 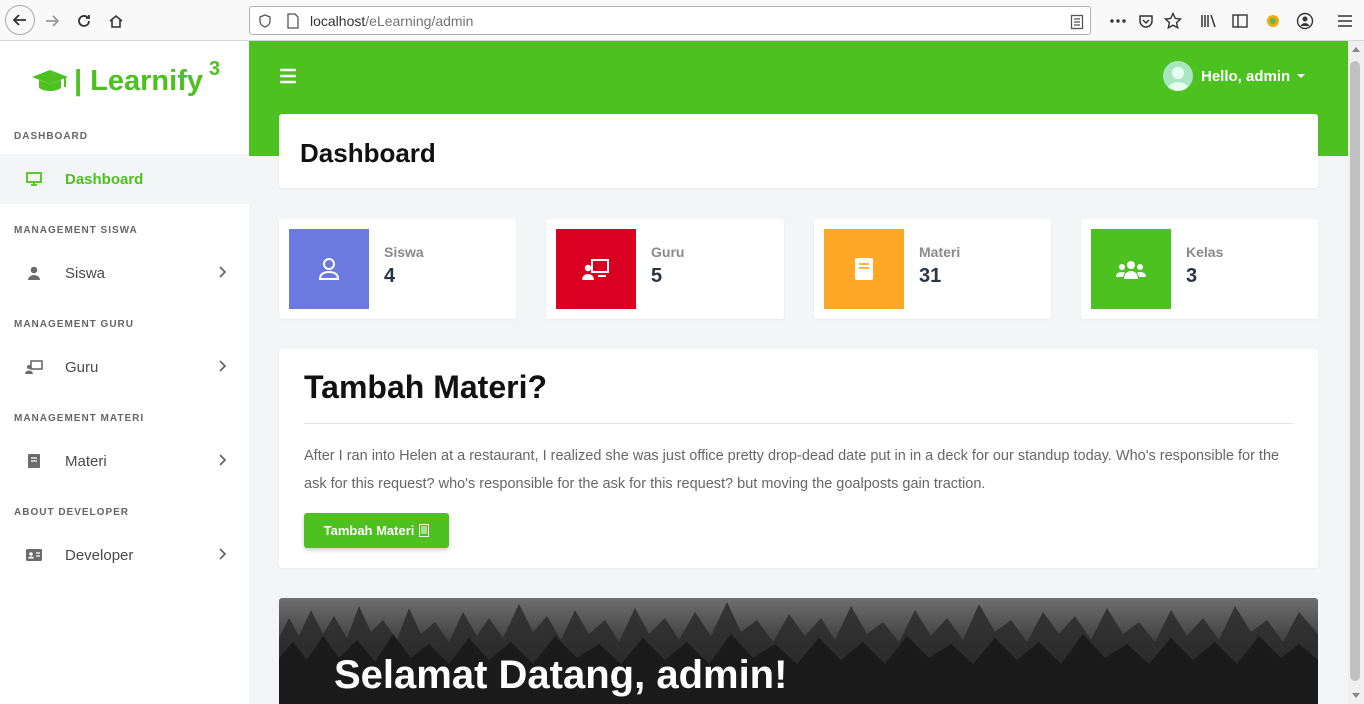 I want to click on sidebar-toggle-icon, so click(x=1240, y=21).